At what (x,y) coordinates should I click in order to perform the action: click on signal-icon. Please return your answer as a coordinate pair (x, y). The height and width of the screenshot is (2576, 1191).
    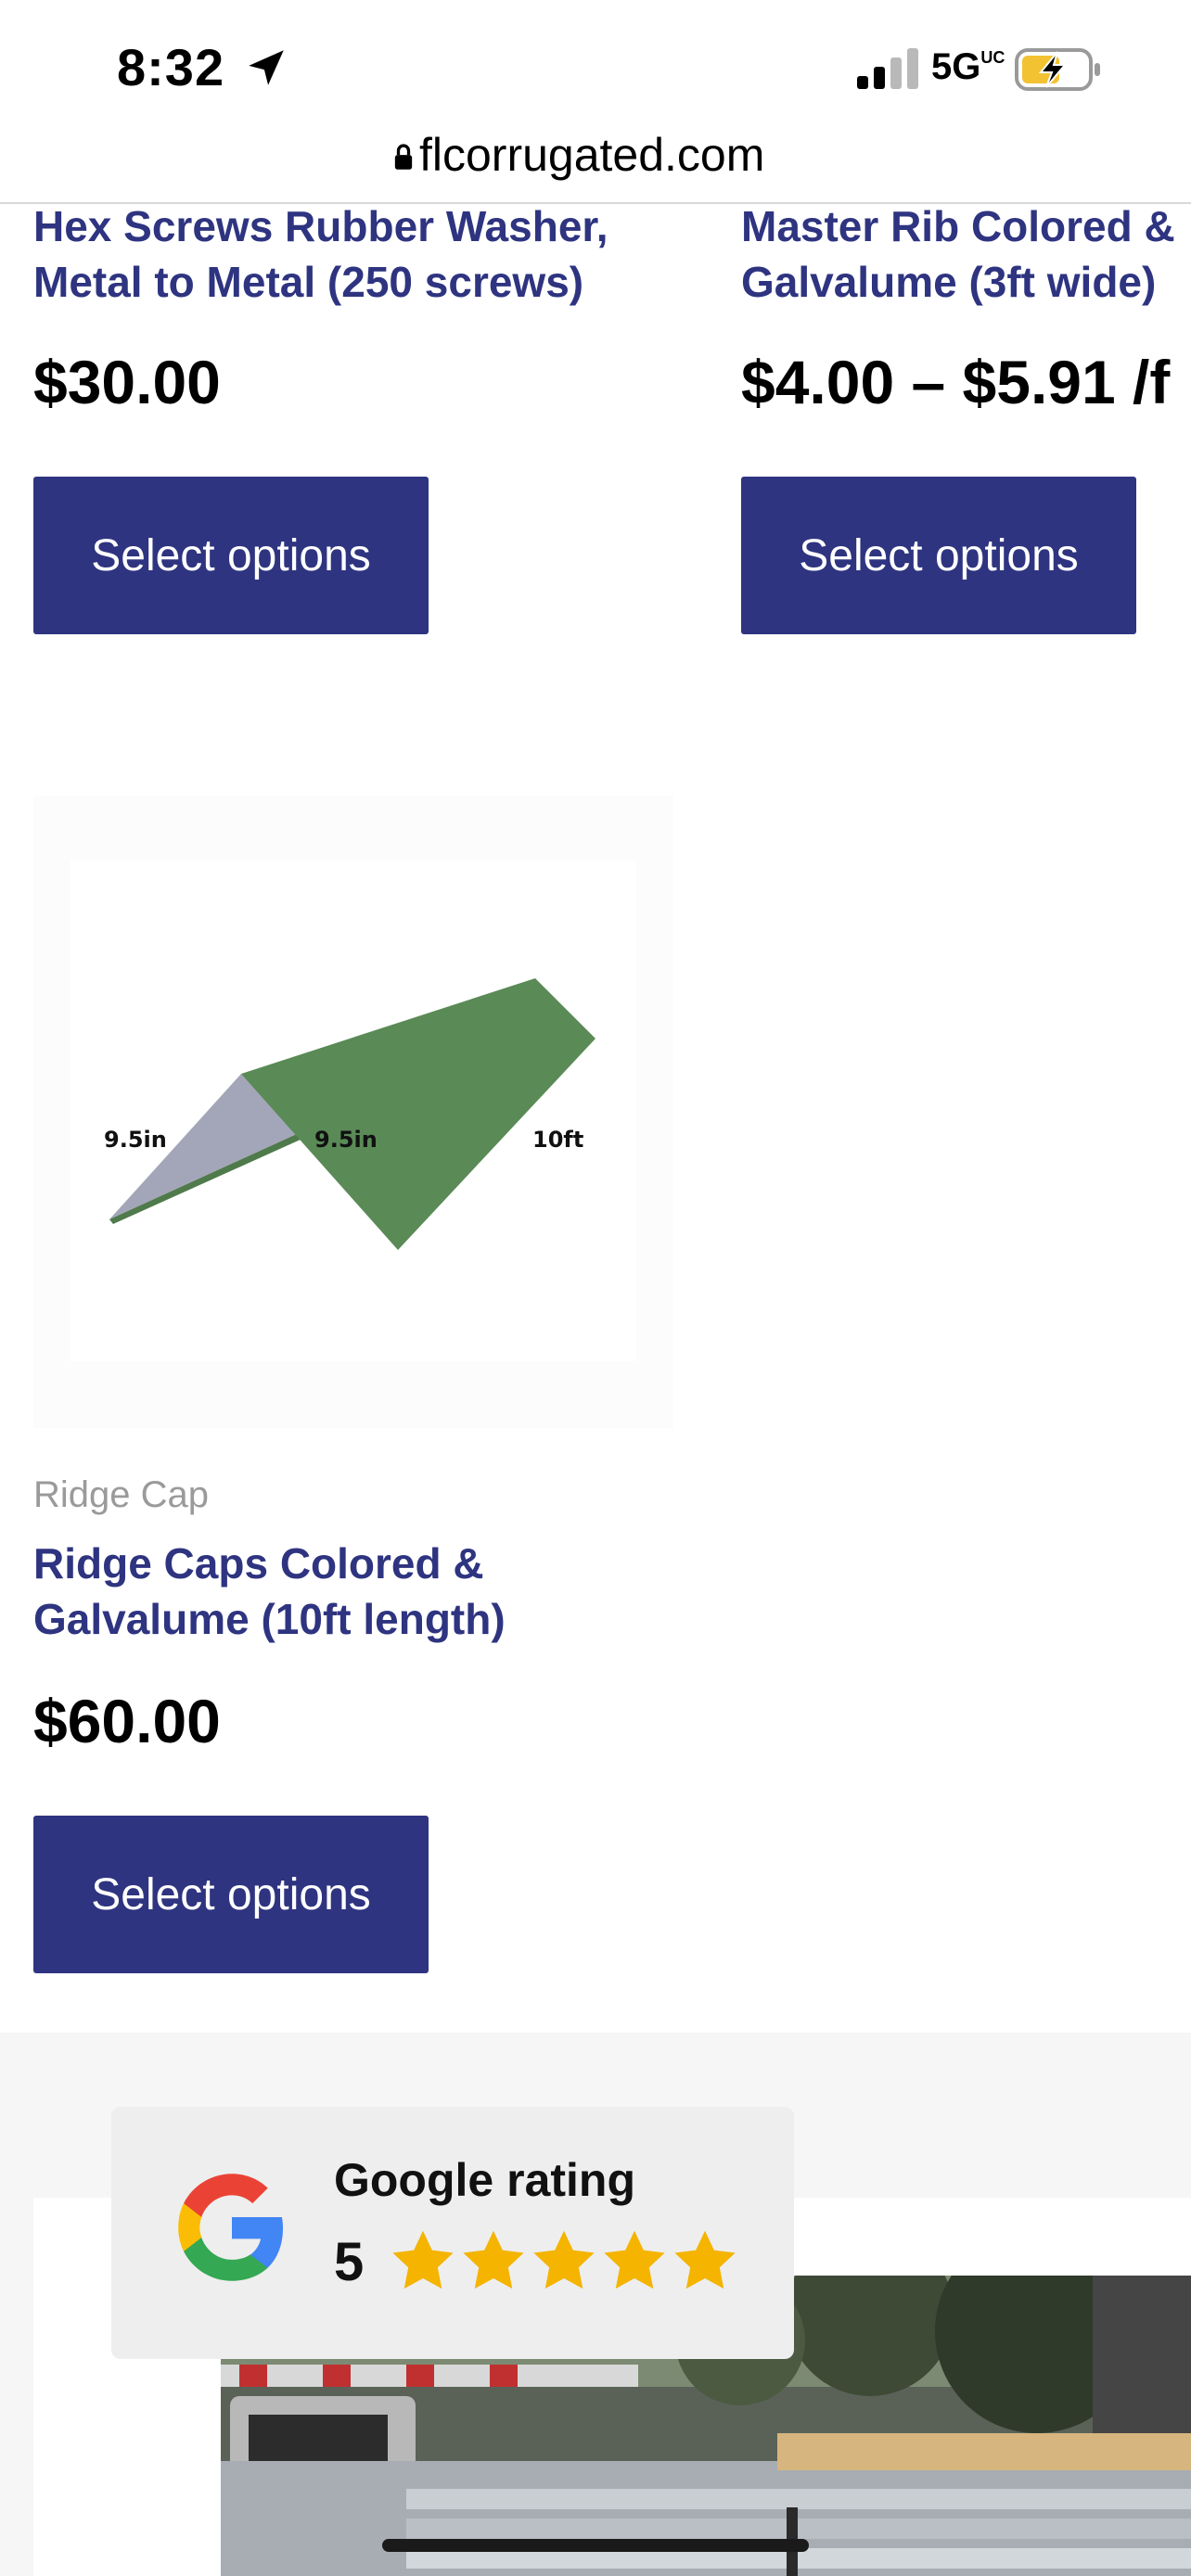
    Looking at the image, I should click on (887, 68).